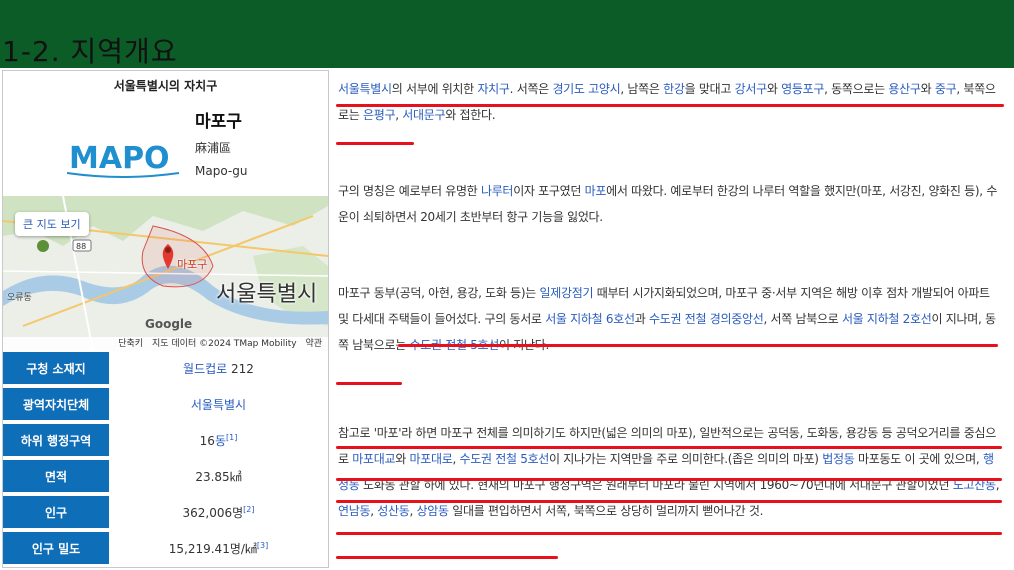 This screenshot has width=1014, height=570. I want to click on district-roman: Mapo-gu, so click(221, 171).